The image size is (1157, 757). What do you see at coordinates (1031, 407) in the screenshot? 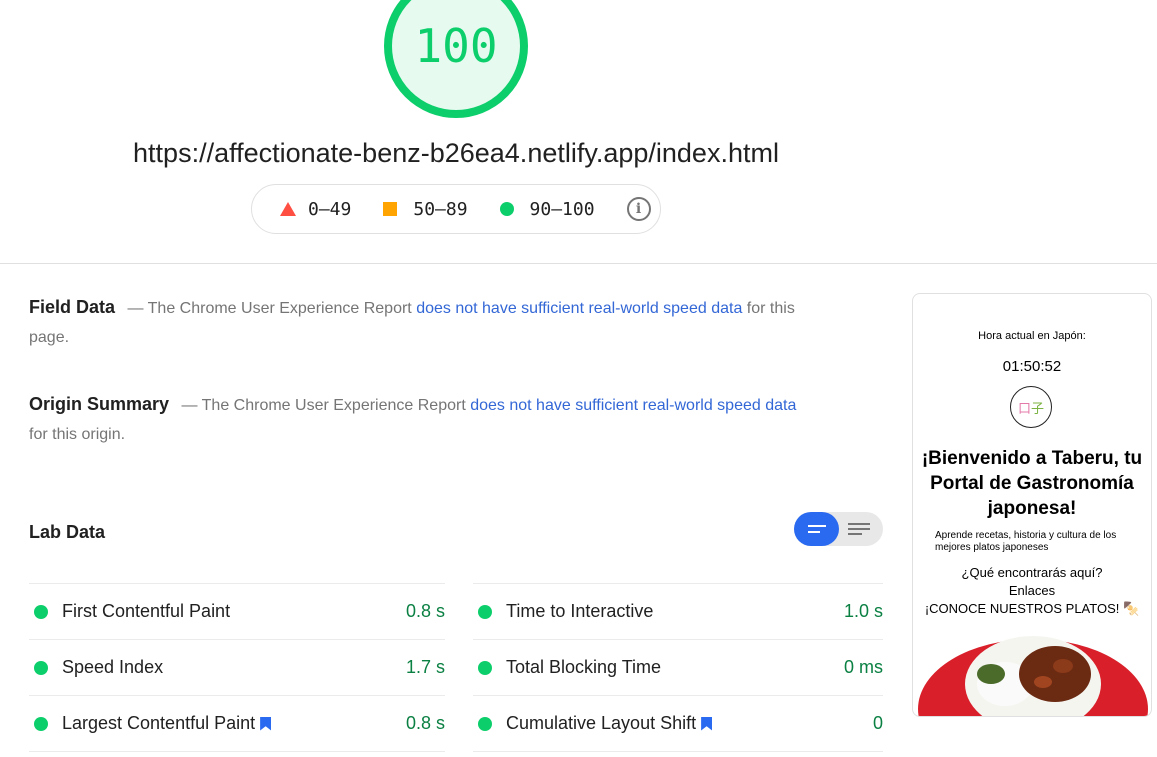
I see `taberu-logo-icon: 口子` at bounding box center [1031, 407].